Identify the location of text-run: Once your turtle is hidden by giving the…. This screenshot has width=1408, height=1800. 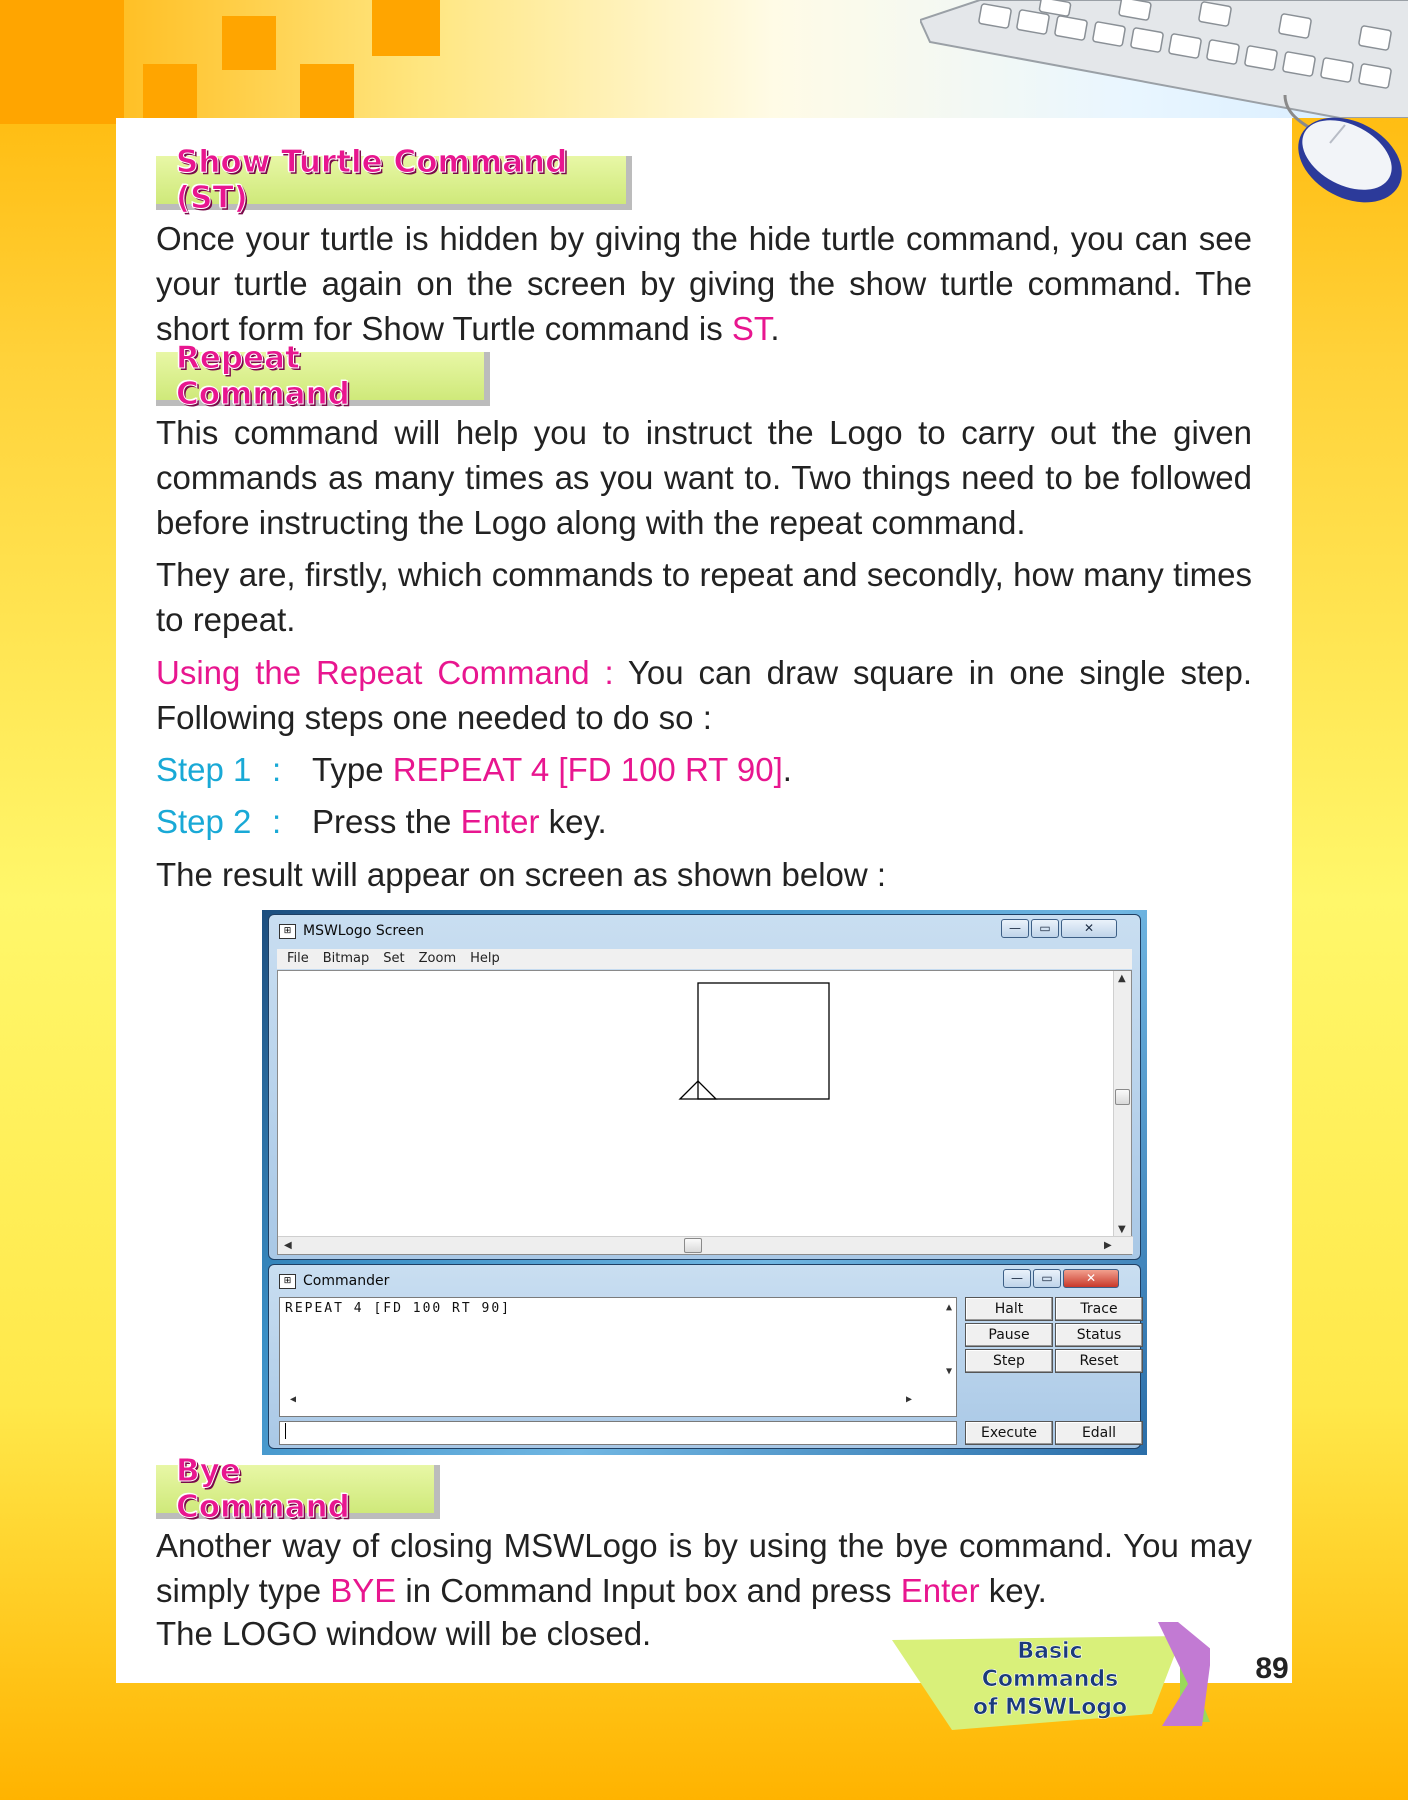
(704, 283).